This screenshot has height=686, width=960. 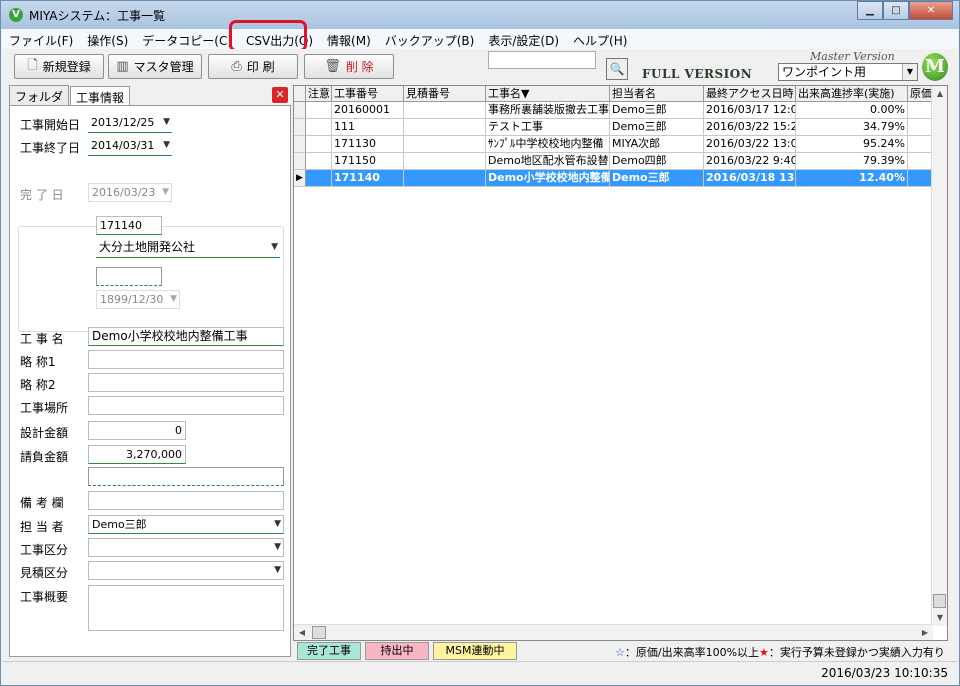 I want to click on tab-folder: フォルダ, so click(x=39, y=95).